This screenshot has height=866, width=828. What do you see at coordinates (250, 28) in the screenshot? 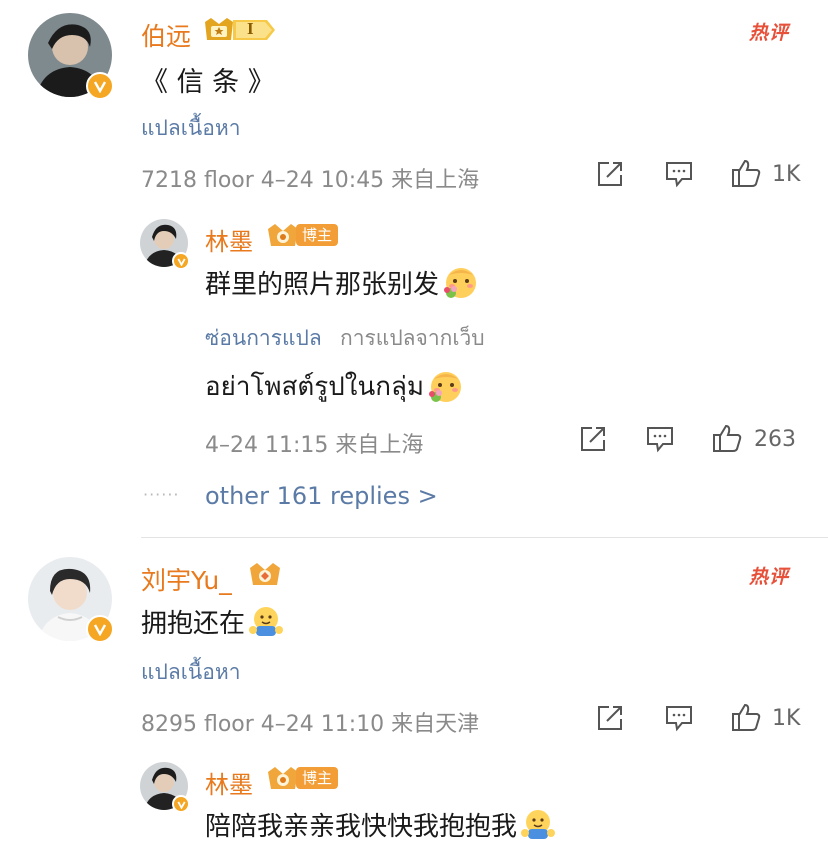
I see `level-label: I` at bounding box center [250, 28].